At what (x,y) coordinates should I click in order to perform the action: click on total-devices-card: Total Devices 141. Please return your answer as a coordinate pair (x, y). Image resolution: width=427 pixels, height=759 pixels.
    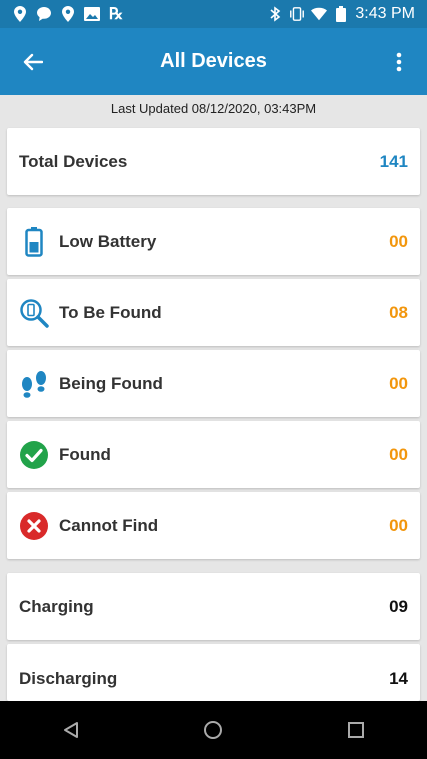
    Looking at the image, I should click on (213, 161).